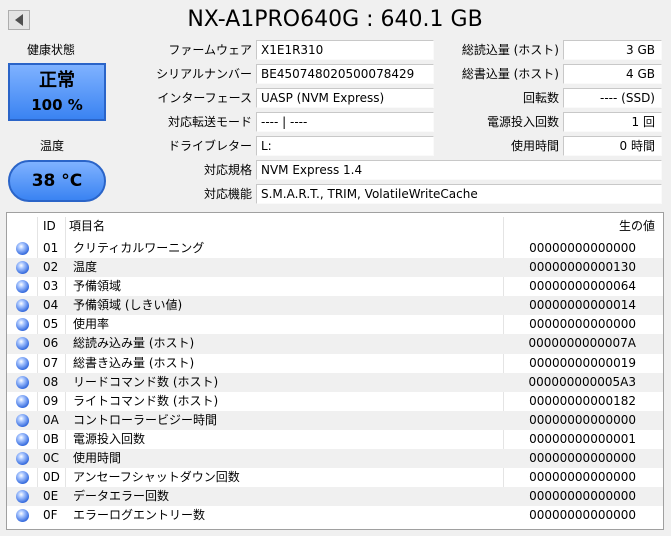 The height and width of the screenshot is (536, 671). I want to click on triangle-left-icon, so click(19, 20).